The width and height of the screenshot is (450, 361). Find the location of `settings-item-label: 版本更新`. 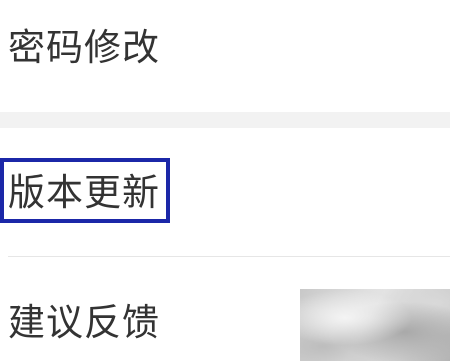

settings-item-label: 版本更新 is located at coordinates (84, 192).